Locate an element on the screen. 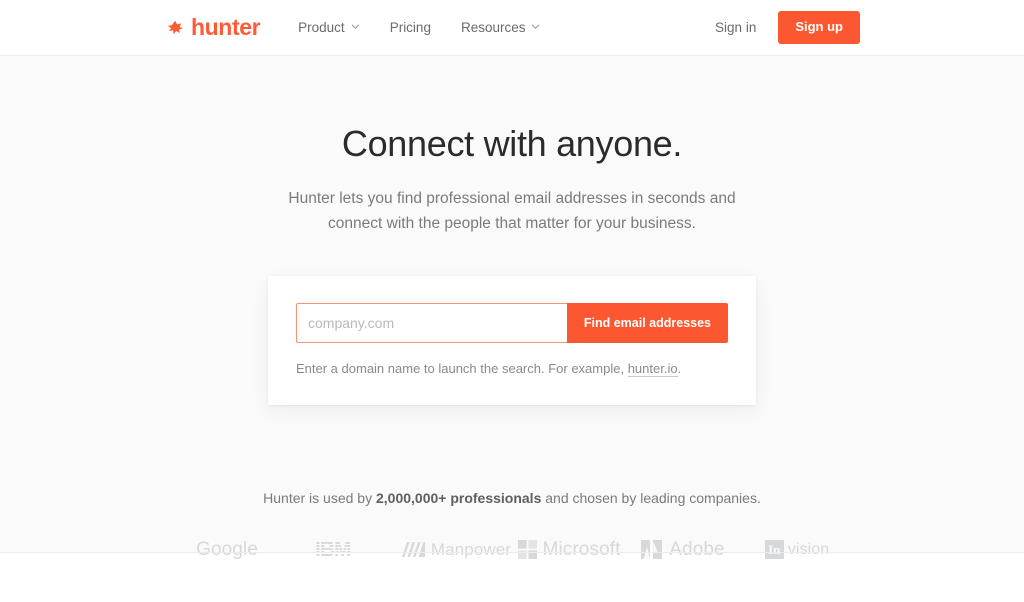  header-inner: hunter Product Pricing Resources Sign in is located at coordinates (512, 27).